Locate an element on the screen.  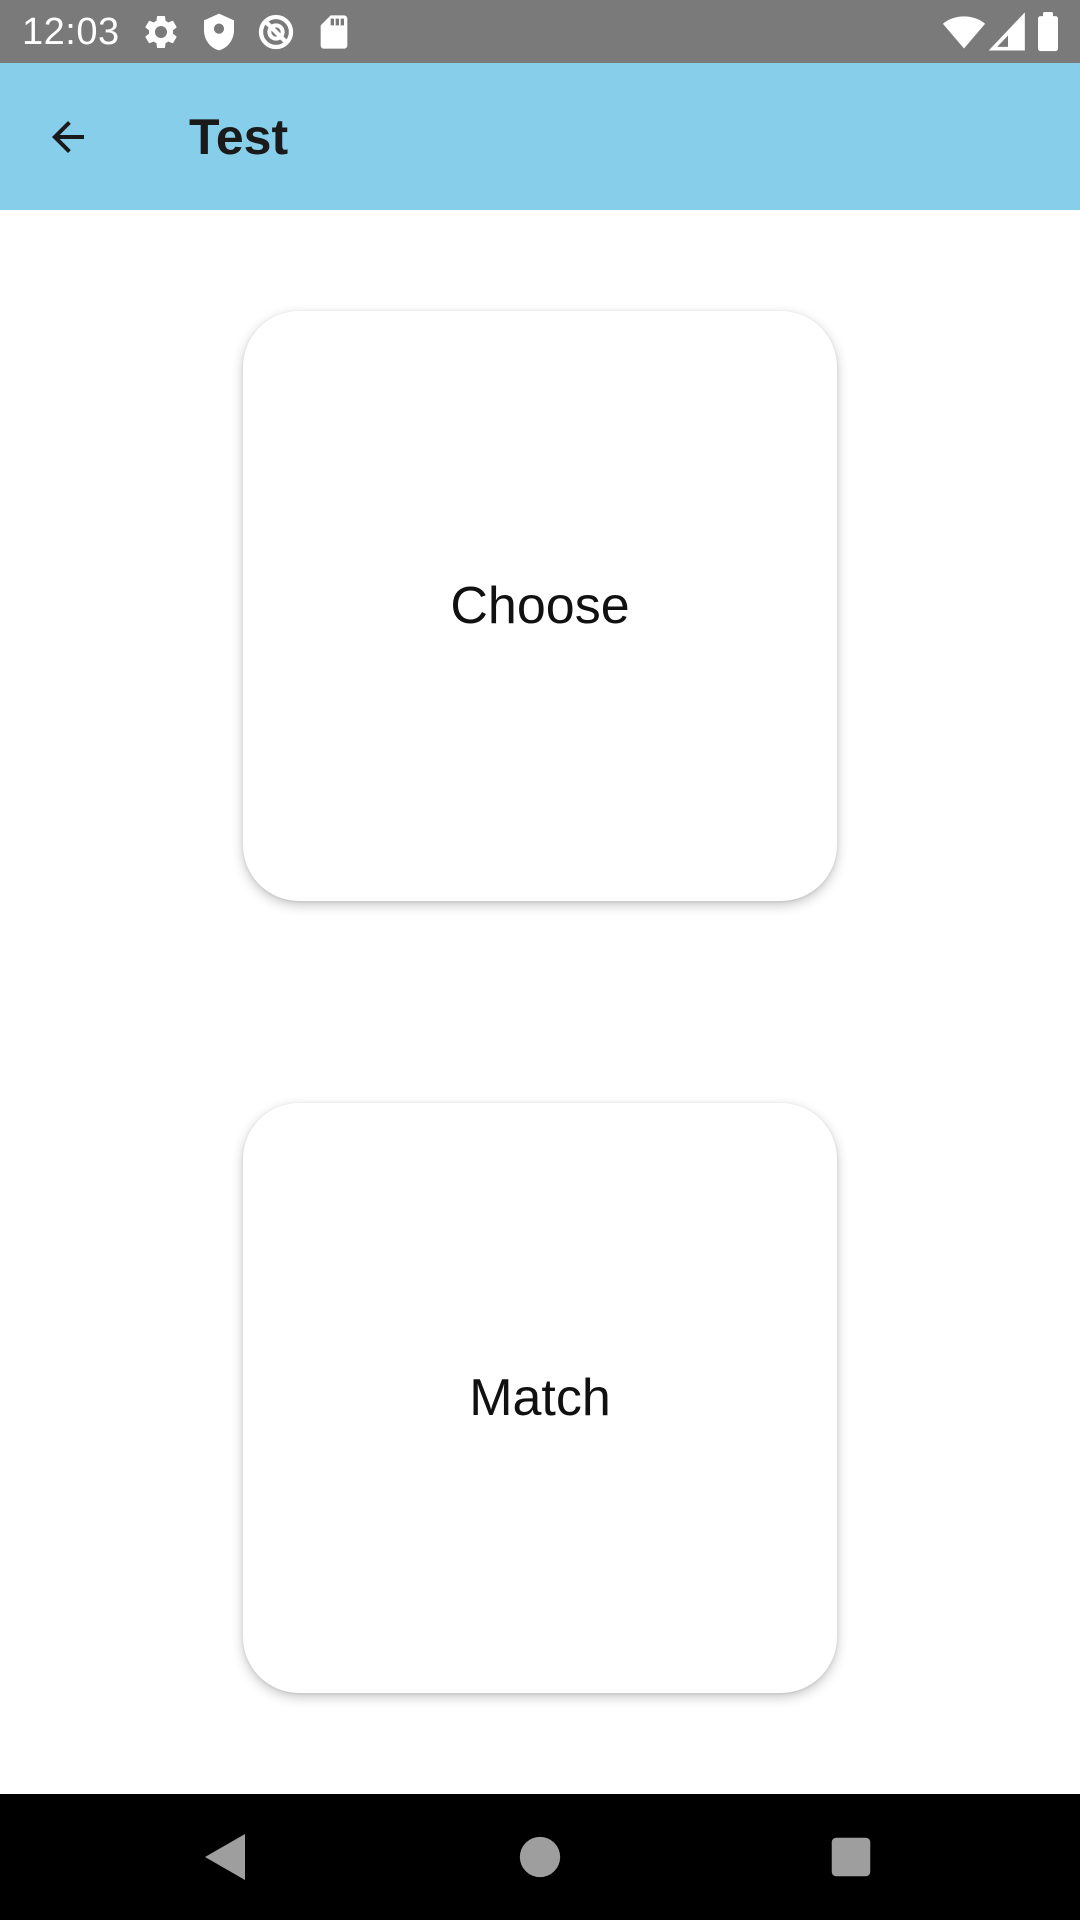
nav-back-button is located at coordinates (225, 1857).